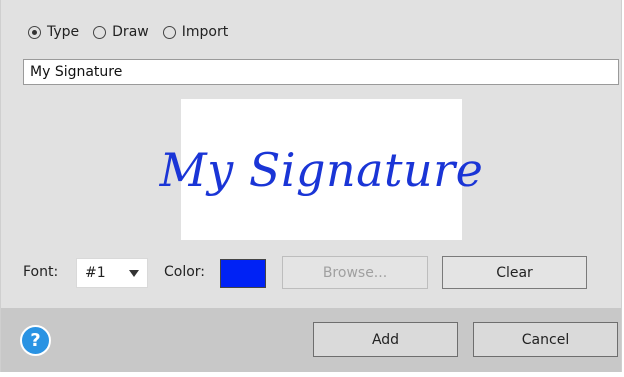  Describe the element at coordinates (134, 273) in the screenshot. I see `dropdown-arrow-icon` at that location.